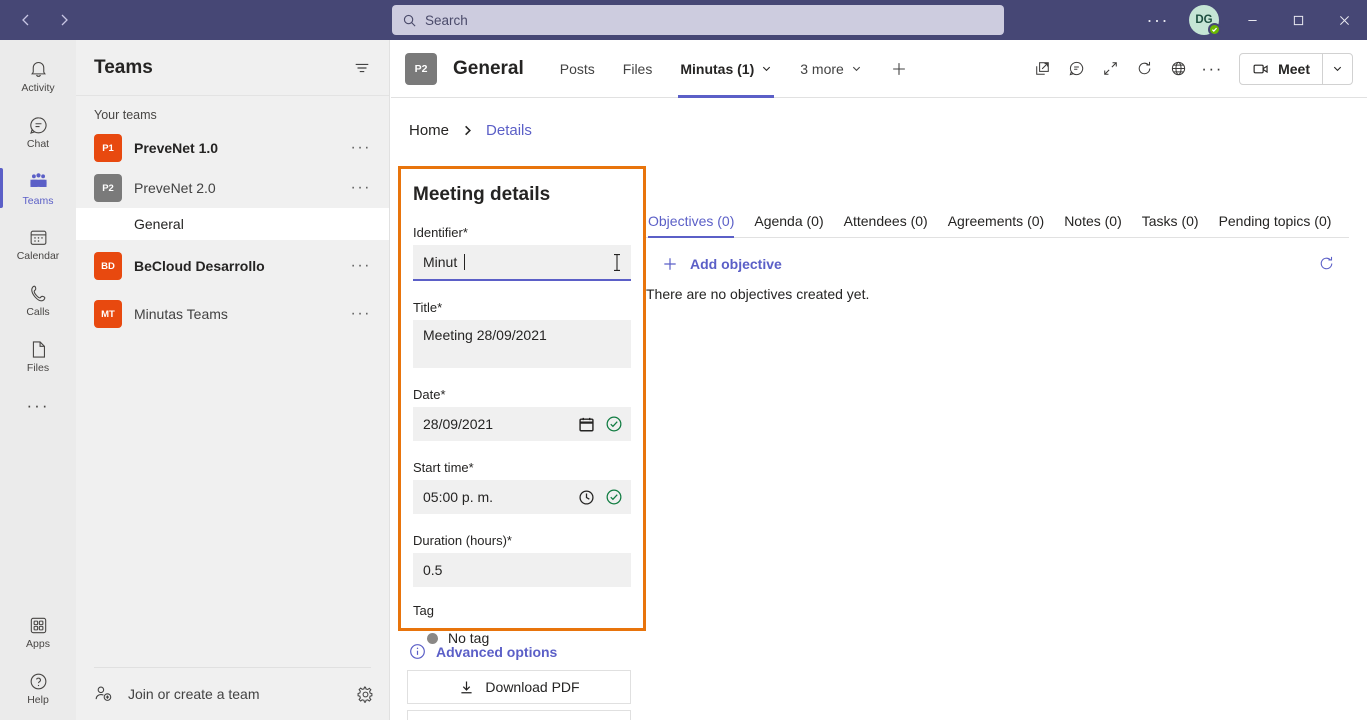  I want to click on rail-label: Teams, so click(38, 200).